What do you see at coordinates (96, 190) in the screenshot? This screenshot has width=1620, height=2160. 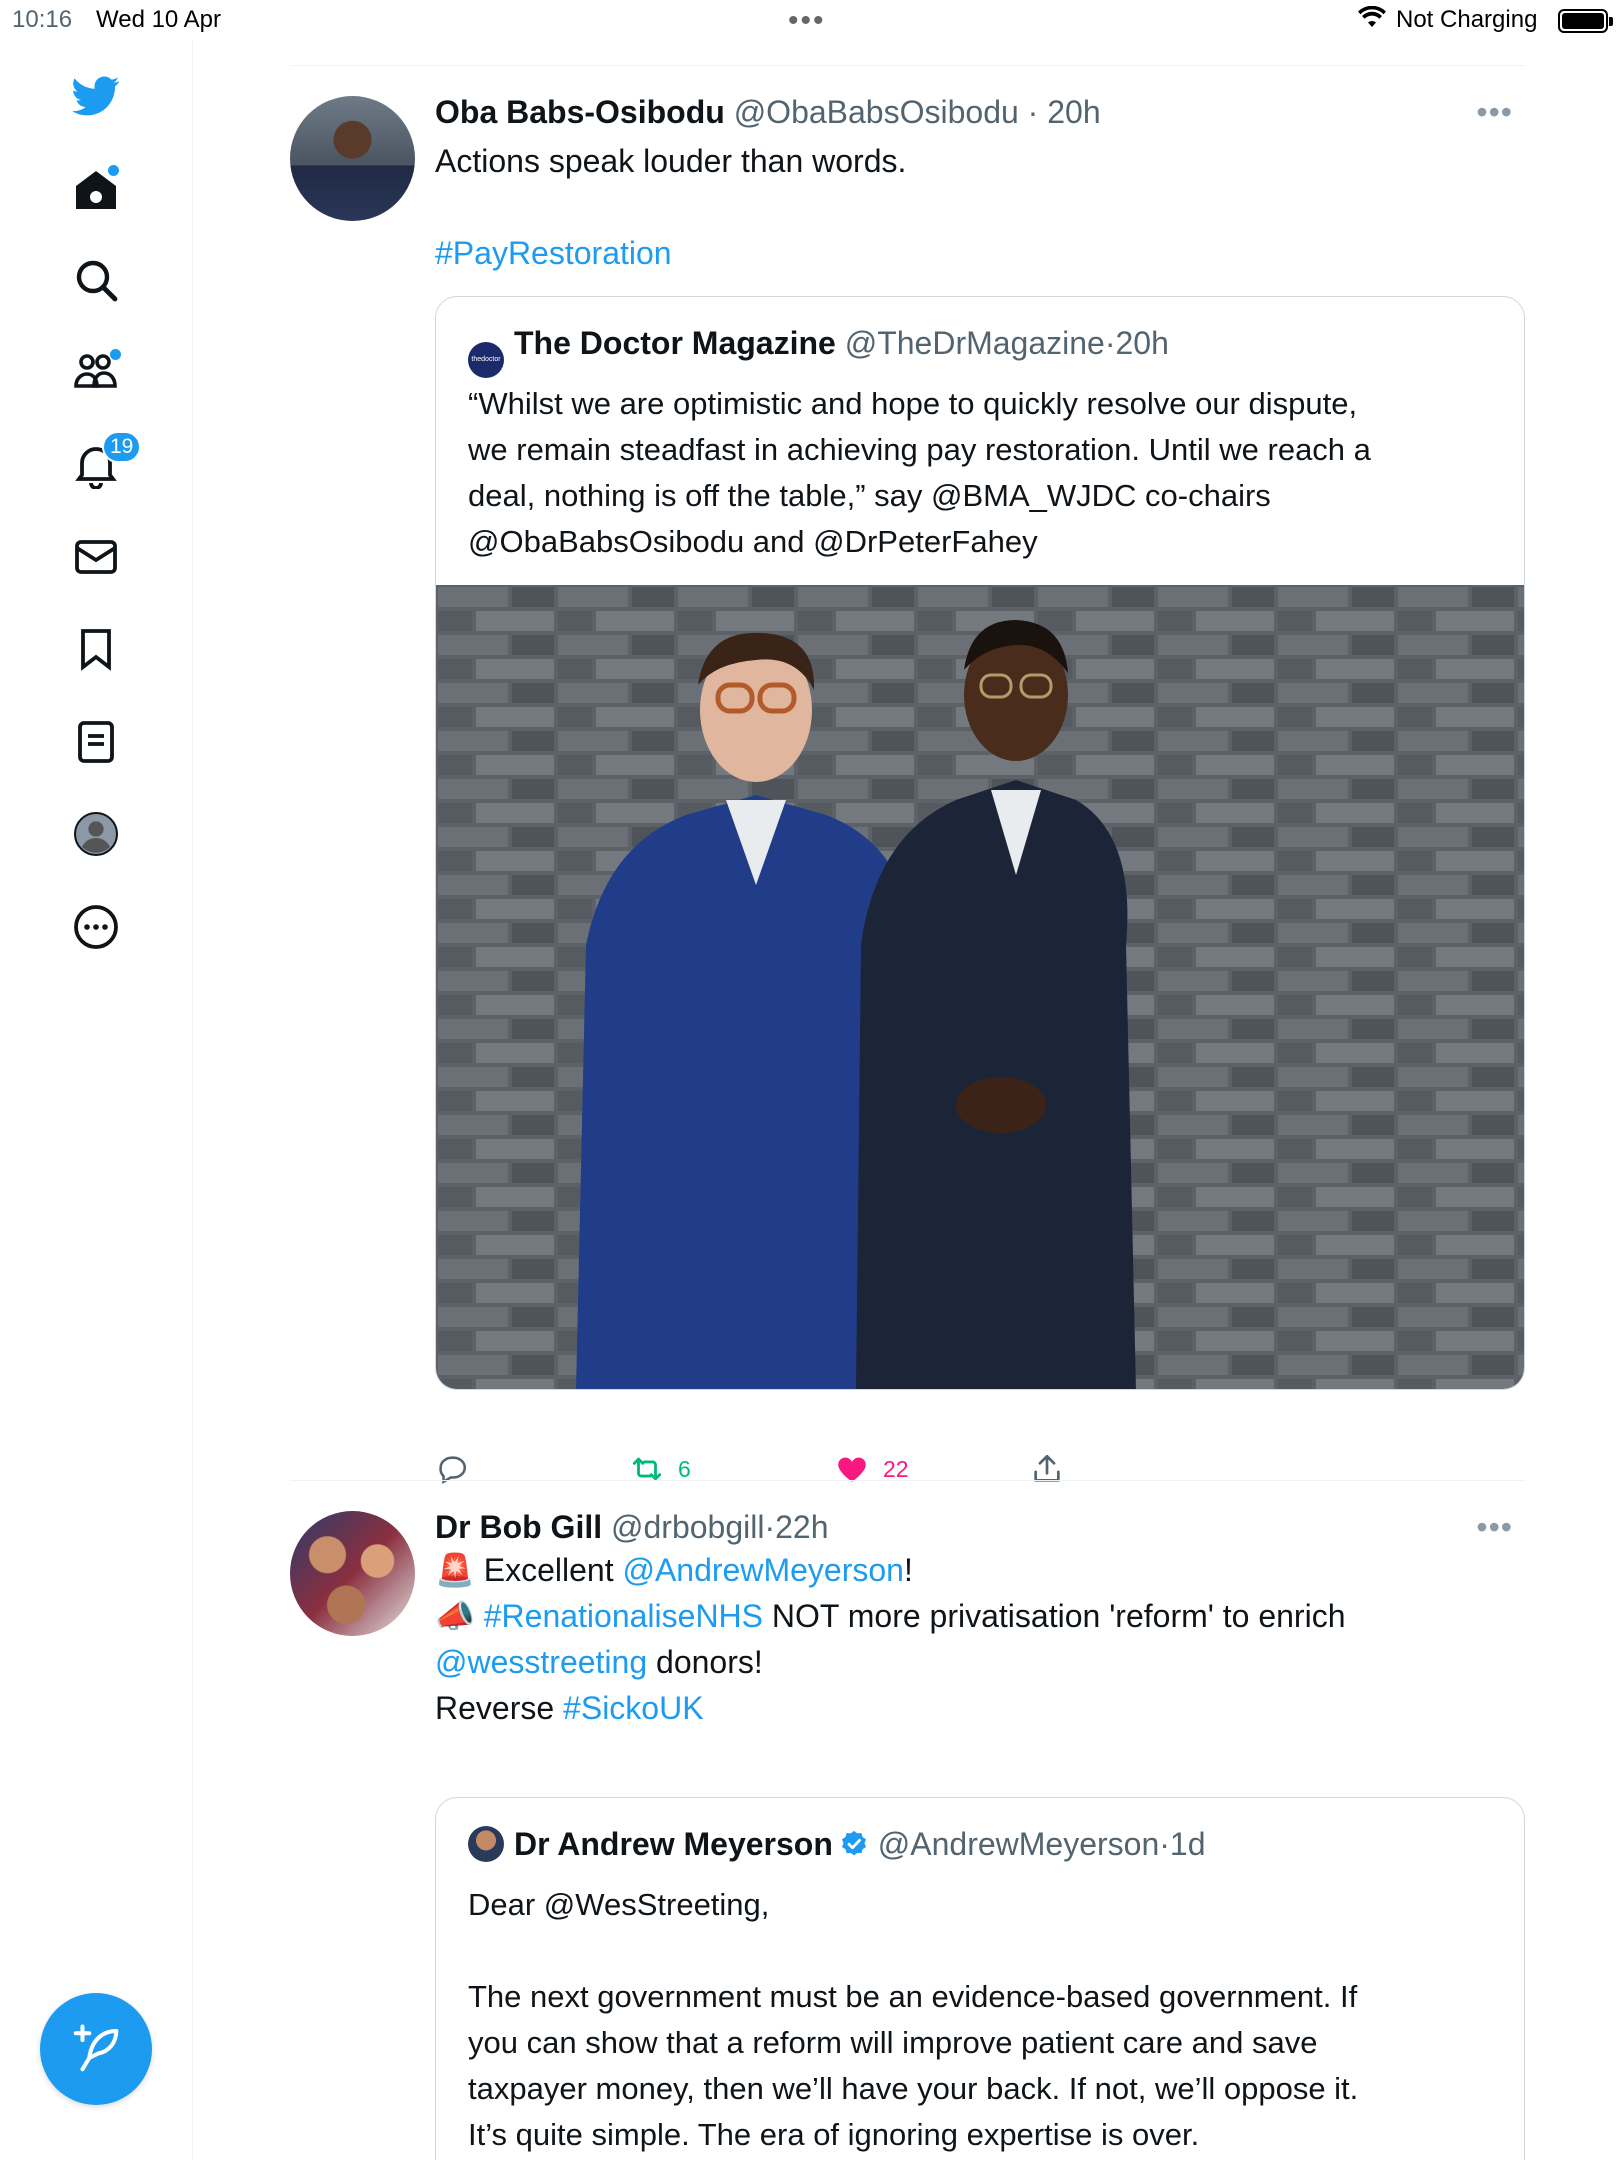 I see `home-icon` at bounding box center [96, 190].